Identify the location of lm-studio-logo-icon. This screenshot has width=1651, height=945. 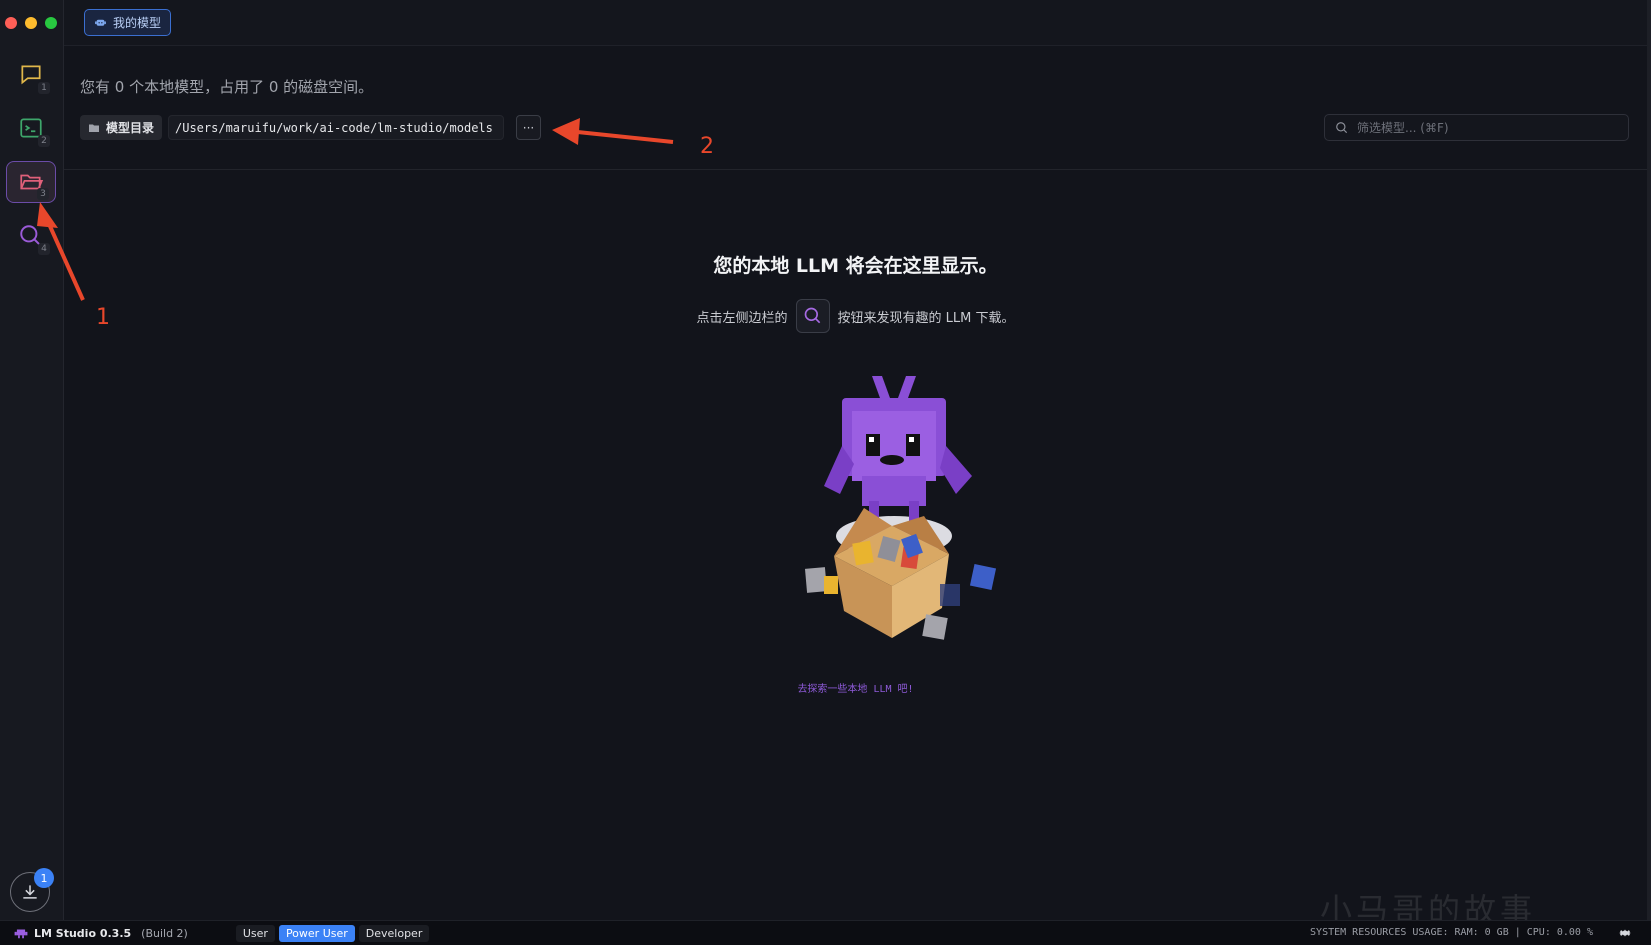
(21, 934).